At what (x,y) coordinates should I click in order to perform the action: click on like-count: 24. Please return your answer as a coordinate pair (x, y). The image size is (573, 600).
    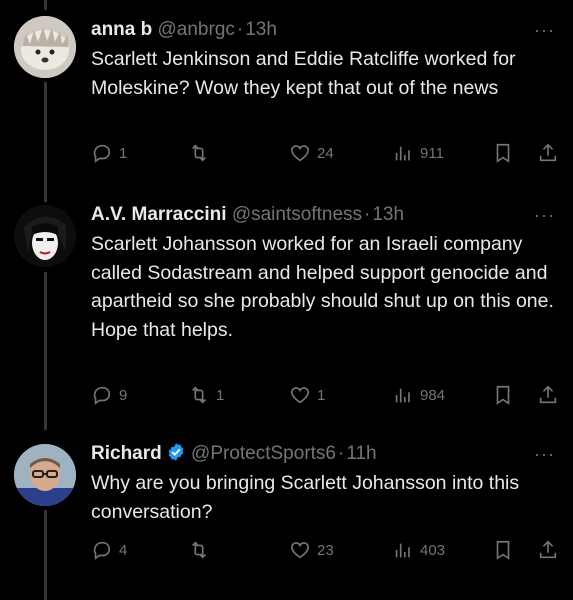
    Looking at the image, I should click on (325, 153).